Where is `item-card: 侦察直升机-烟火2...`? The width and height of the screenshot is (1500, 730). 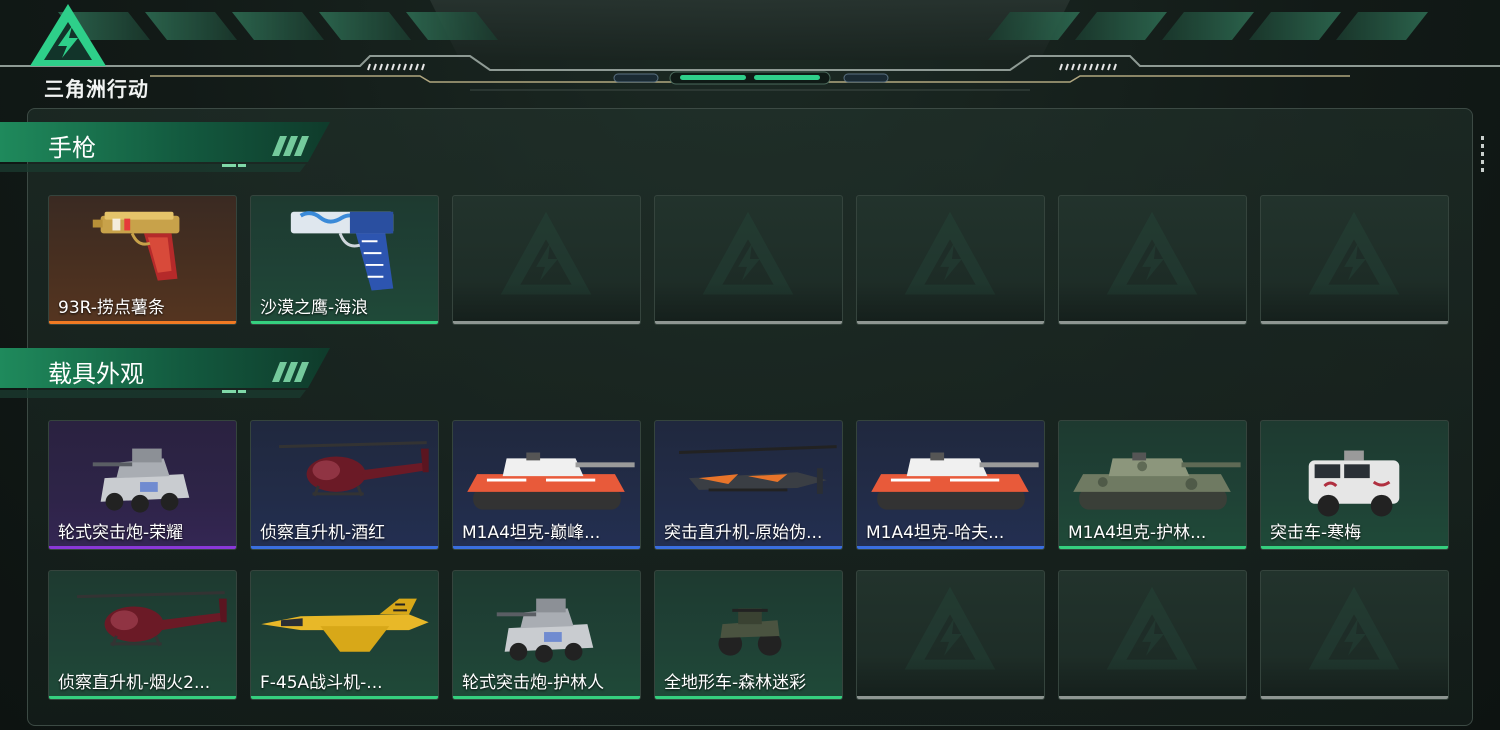 item-card: 侦察直升机-烟火2... is located at coordinates (142, 635).